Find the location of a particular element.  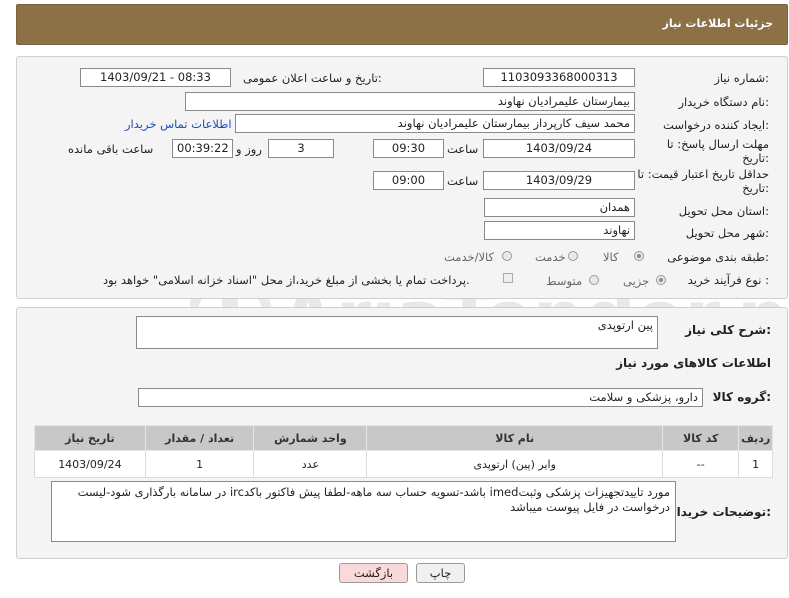

summary-label: شرح کلی نیاز: is located at coordinates (728, 330).